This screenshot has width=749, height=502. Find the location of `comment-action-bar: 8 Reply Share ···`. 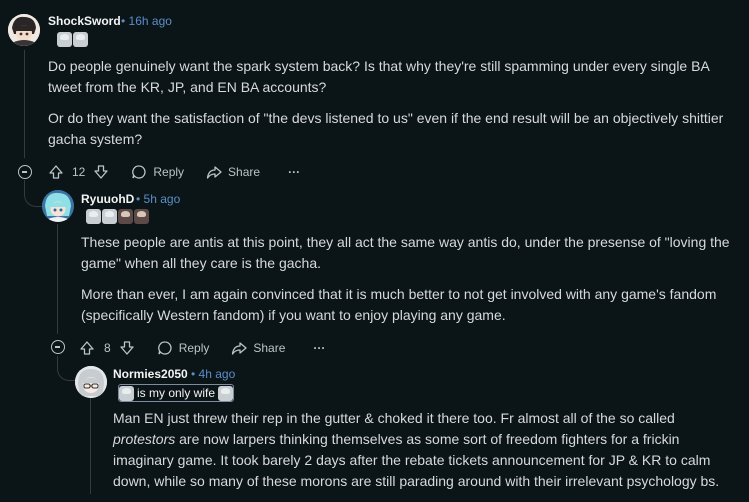

comment-action-bar: 8 Reply Share ··· is located at coordinates (202, 348).